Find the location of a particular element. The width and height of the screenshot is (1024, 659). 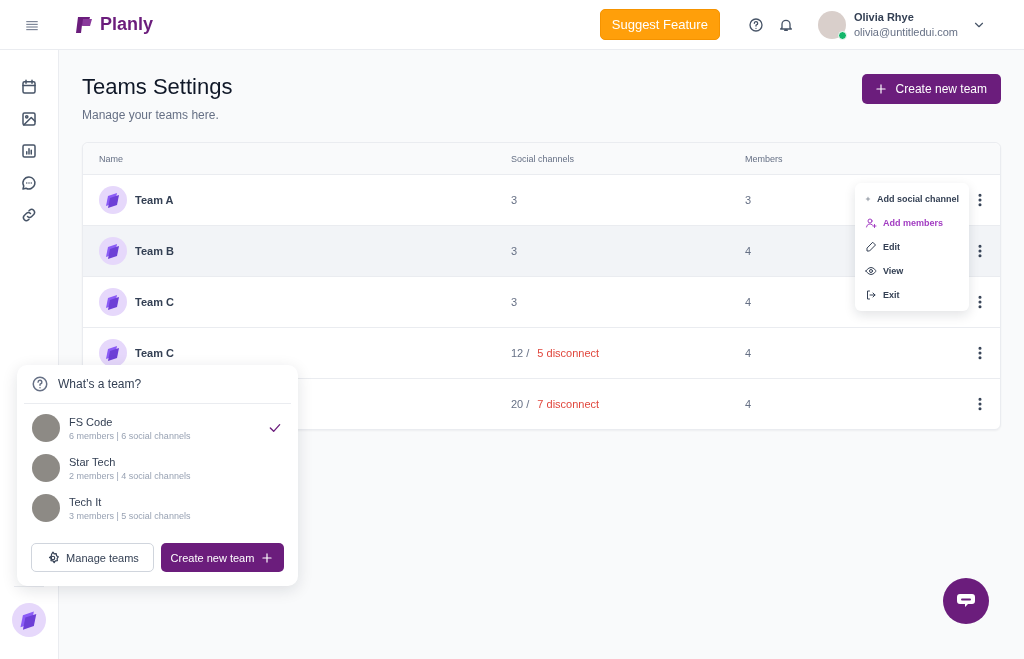

menu-item: Exit is located at coordinates (912, 295).